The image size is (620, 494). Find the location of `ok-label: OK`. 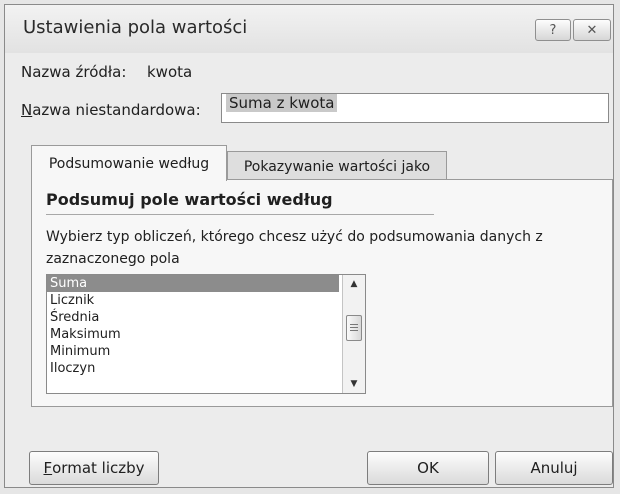

ok-label: OK is located at coordinates (428, 468).